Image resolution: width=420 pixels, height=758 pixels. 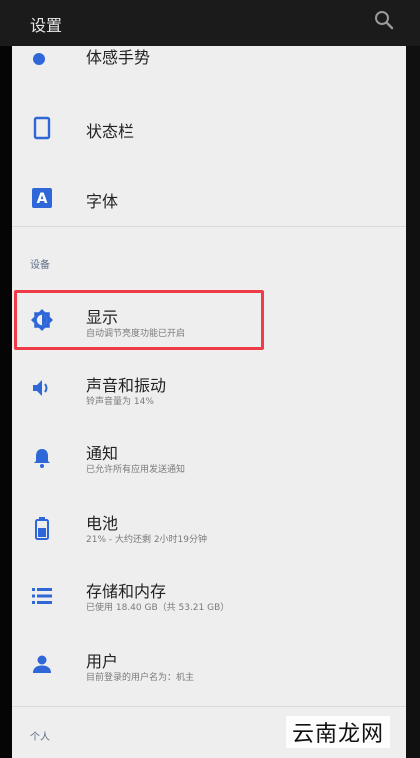 What do you see at coordinates (209, 128) in the screenshot?
I see `settings-item-status-bar: 状态栏` at bounding box center [209, 128].